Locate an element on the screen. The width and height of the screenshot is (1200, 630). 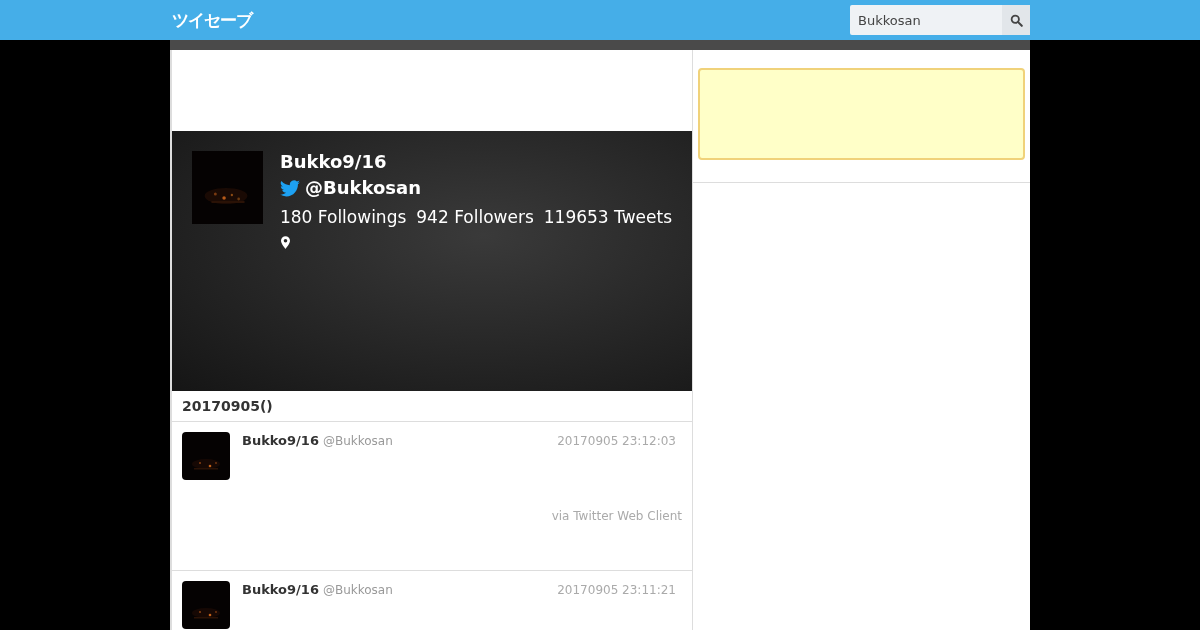
date-heading: 20170905() is located at coordinates (432, 406).